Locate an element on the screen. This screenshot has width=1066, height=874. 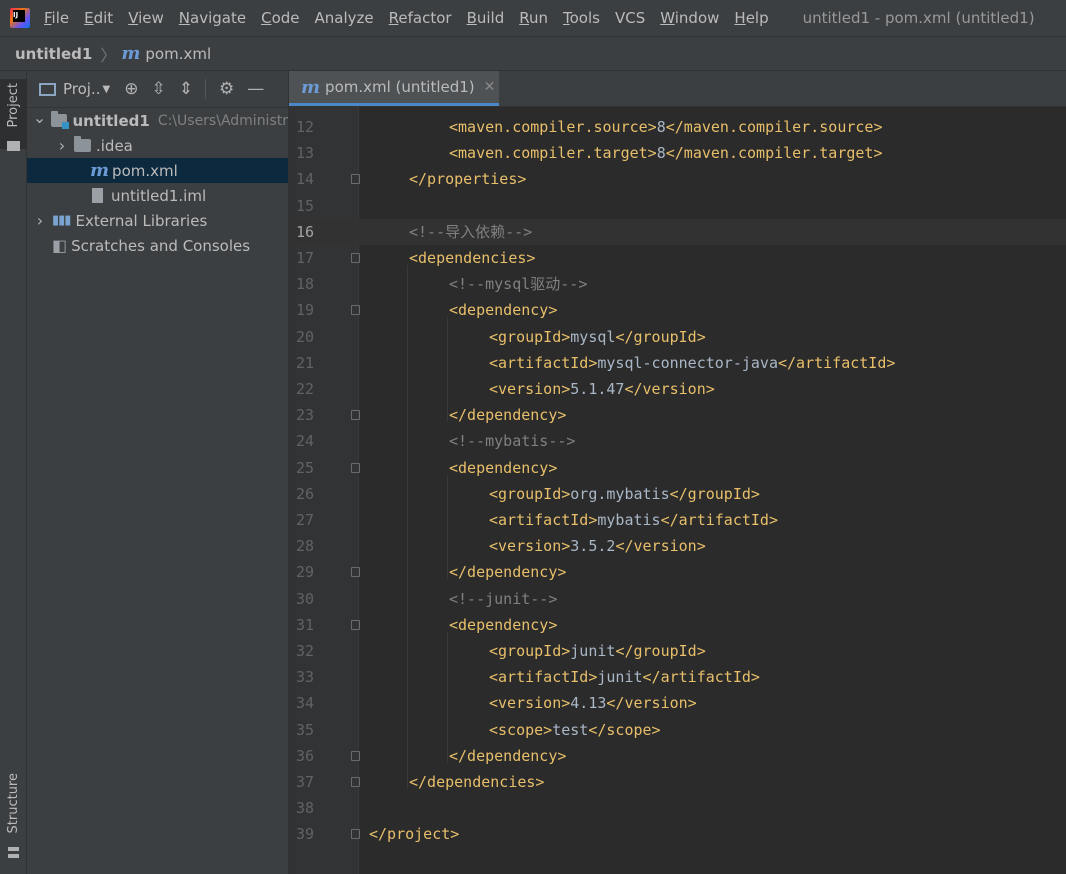
chevron-down-icon: ⌄ is located at coordinates (39, 117).